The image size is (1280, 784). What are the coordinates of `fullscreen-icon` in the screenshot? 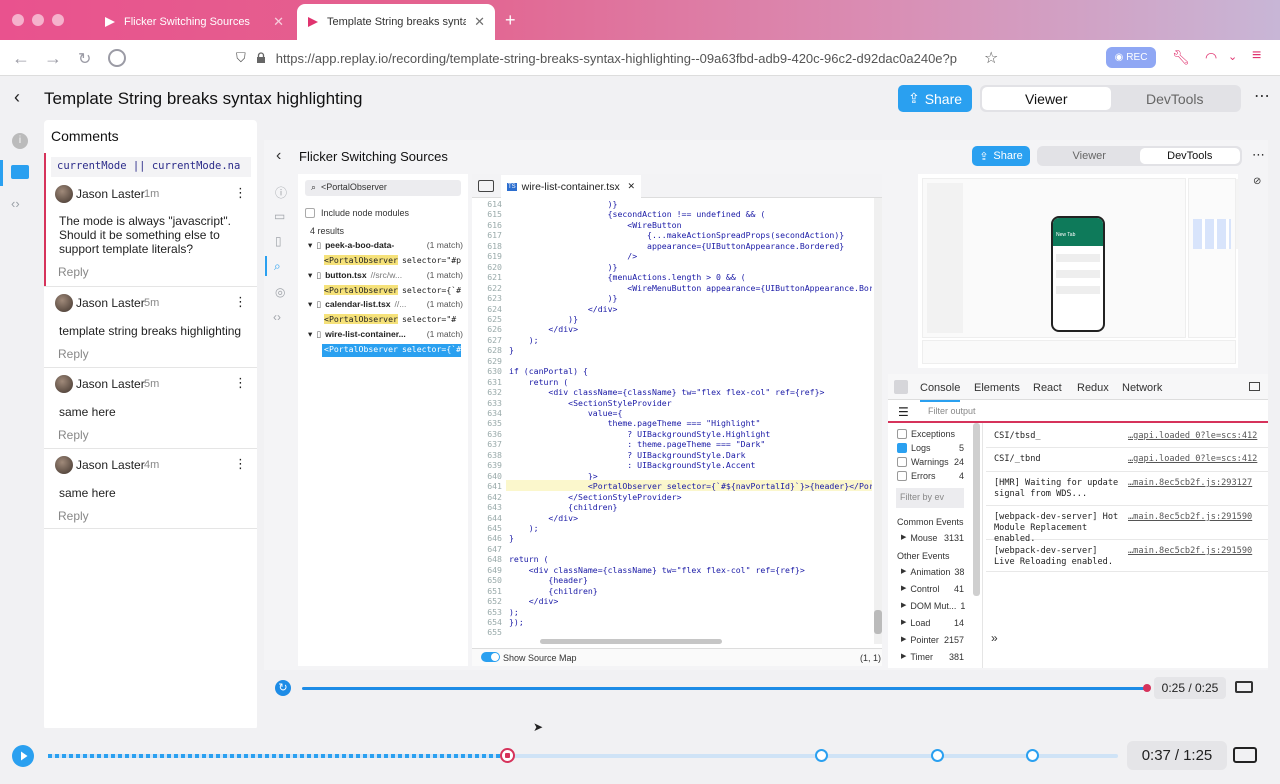 It's located at (1245, 755).